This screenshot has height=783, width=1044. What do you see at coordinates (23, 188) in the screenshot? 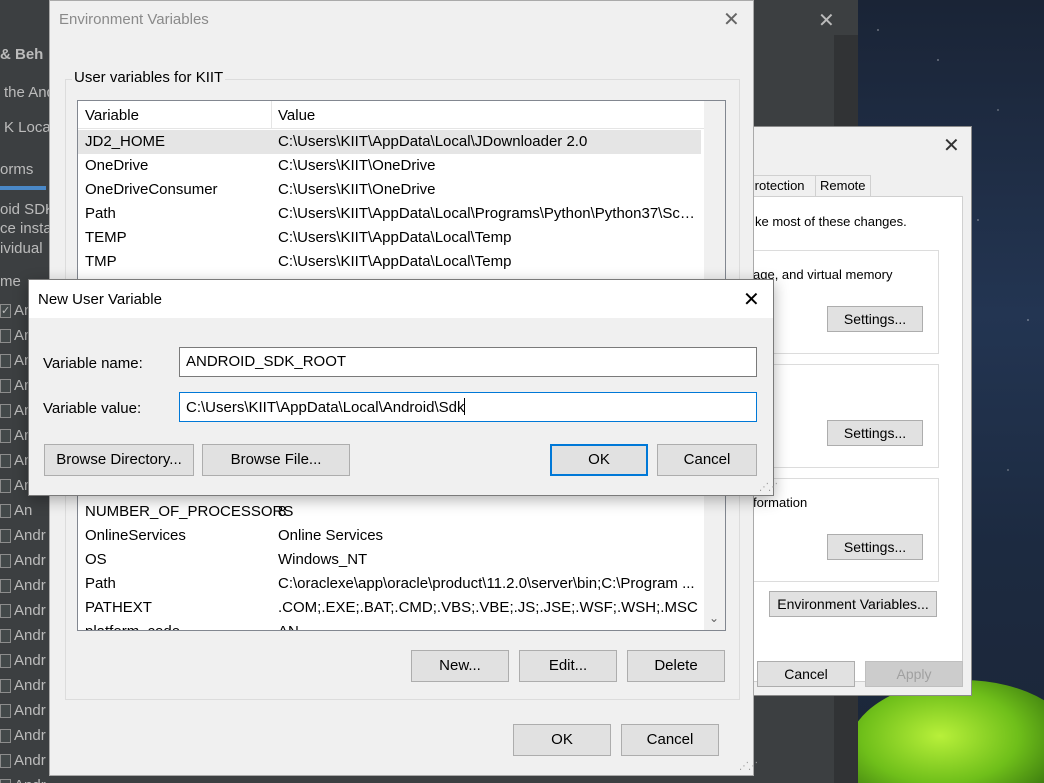
I see `ide-tab-underline` at bounding box center [23, 188].